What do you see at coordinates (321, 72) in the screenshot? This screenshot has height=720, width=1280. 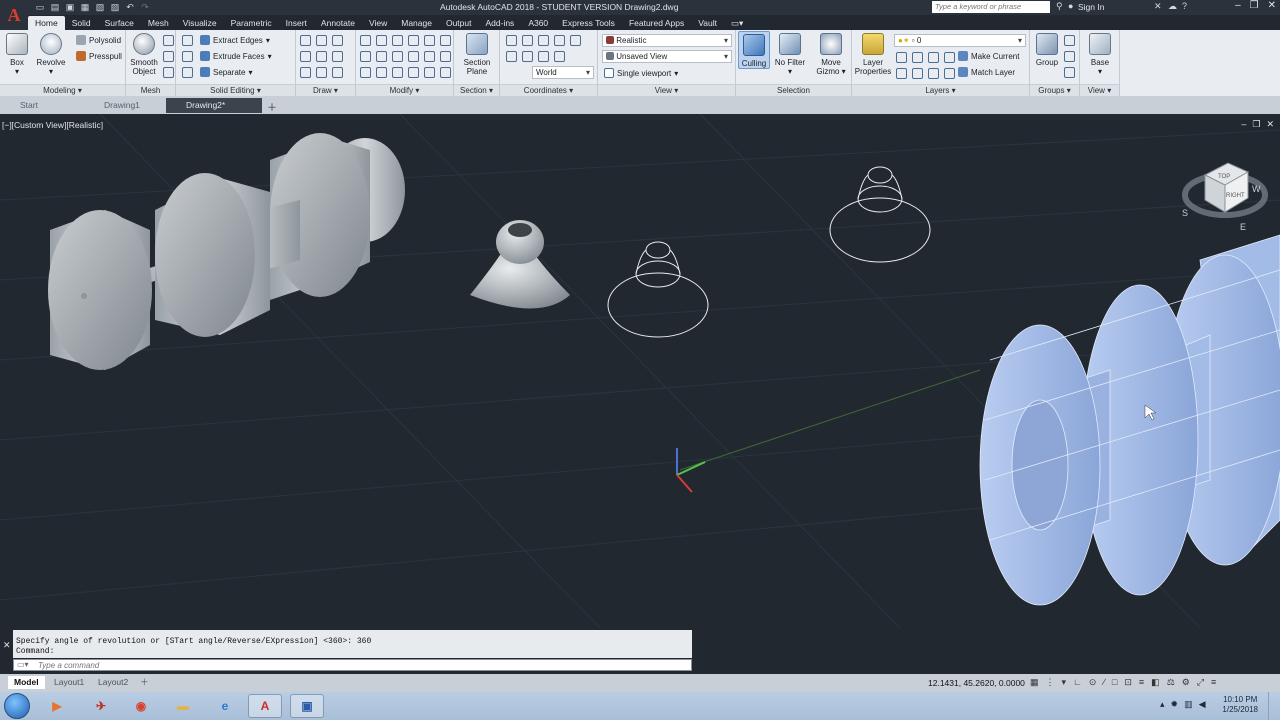 I see `ellipse-icon` at bounding box center [321, 72].